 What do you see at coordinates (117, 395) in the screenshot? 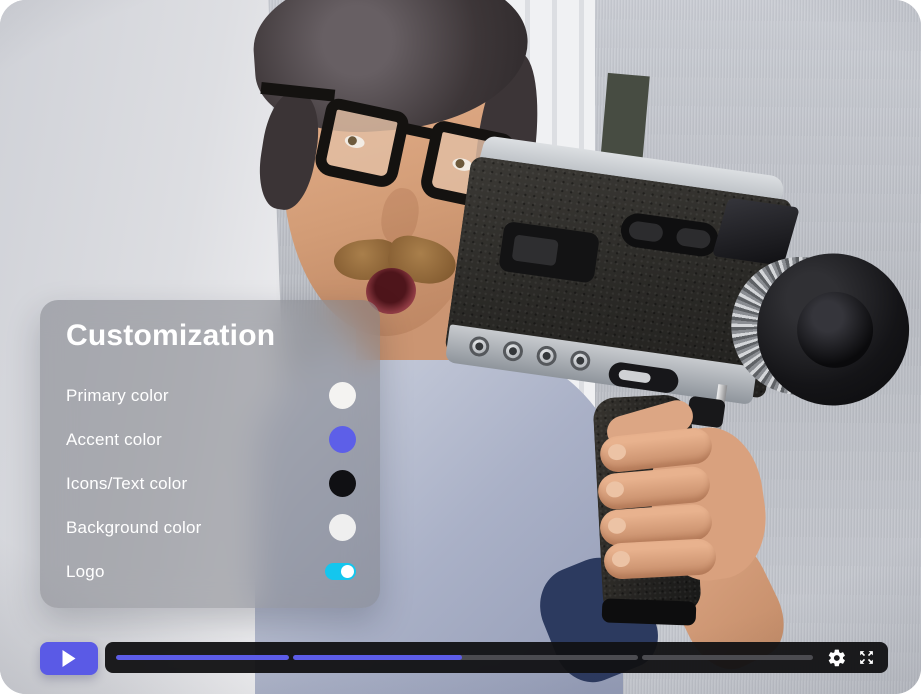
I see `primary-color-label: Primary color` at bounding box center [117, 395].